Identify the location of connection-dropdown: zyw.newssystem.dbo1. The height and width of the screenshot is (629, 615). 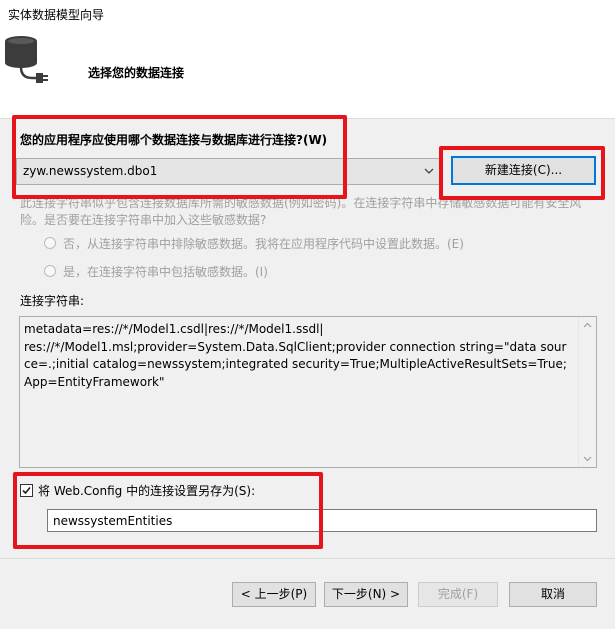
(228, 171).